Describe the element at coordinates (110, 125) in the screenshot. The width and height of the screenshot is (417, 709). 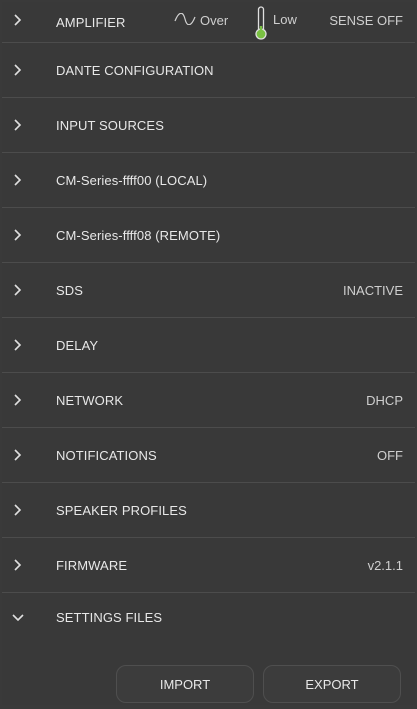
I see `section-label: INPUT SOURCES` at that location.